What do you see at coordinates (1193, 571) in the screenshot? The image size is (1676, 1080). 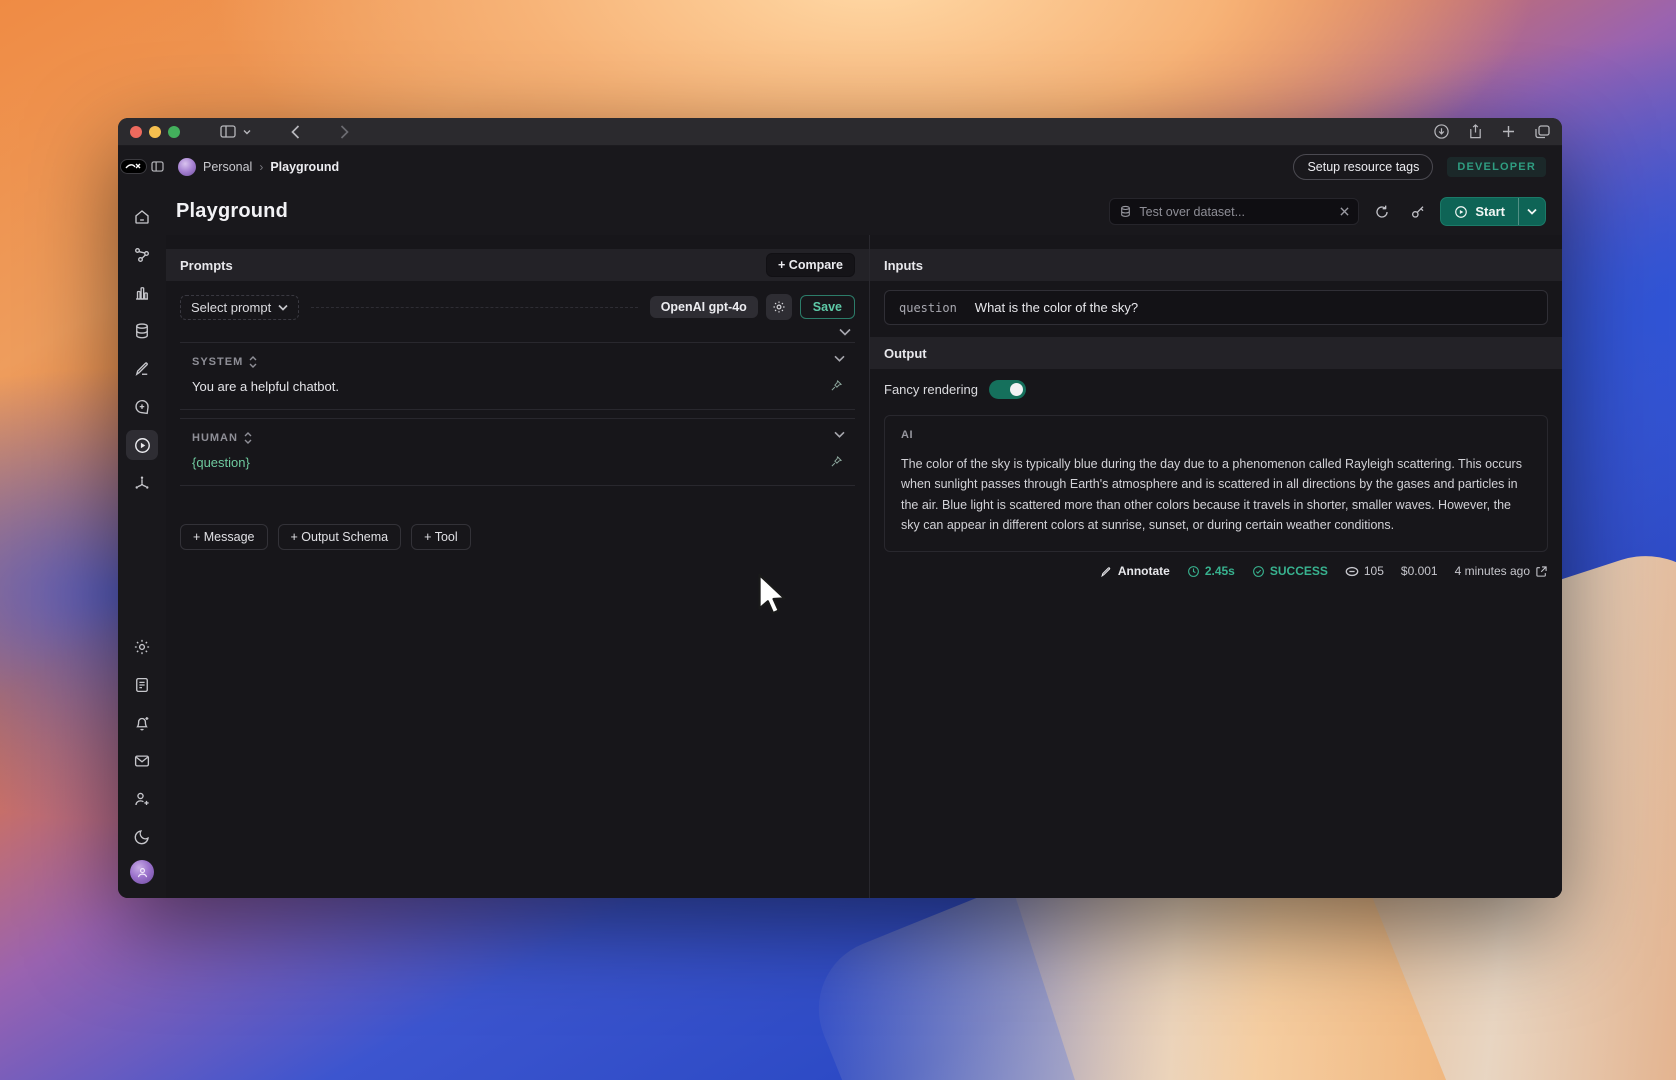 I see `clock-icon` at bounding box center [1193, 571].